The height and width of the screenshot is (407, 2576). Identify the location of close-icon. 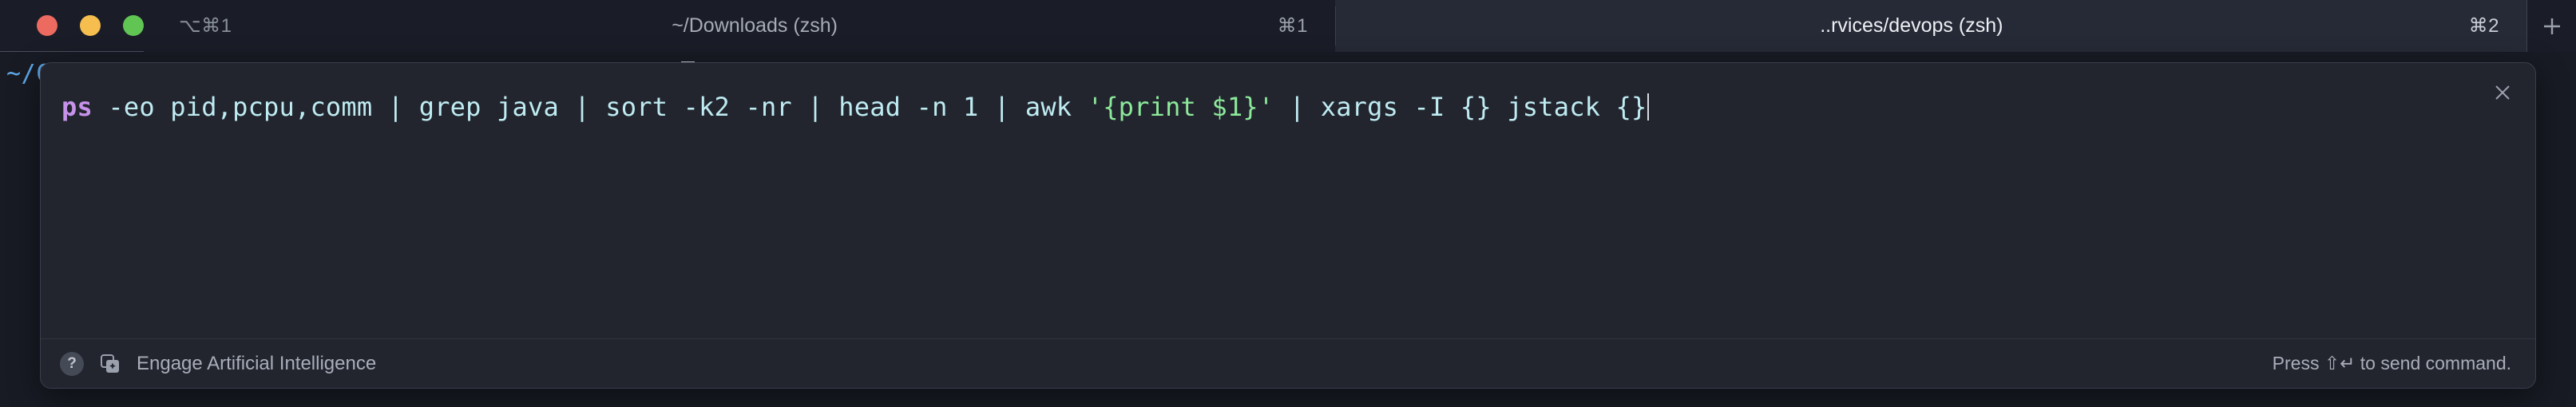
(2502, 92).